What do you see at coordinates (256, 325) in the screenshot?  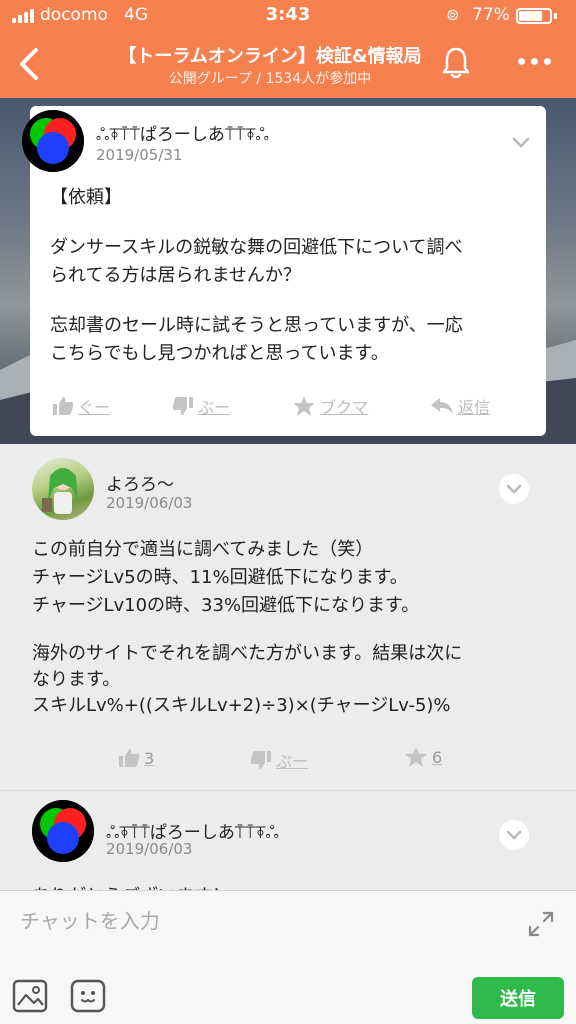 I see `post-line: 忘却書のセール時に試そうと思っていますが、一応` at bounding box center [256, 325].